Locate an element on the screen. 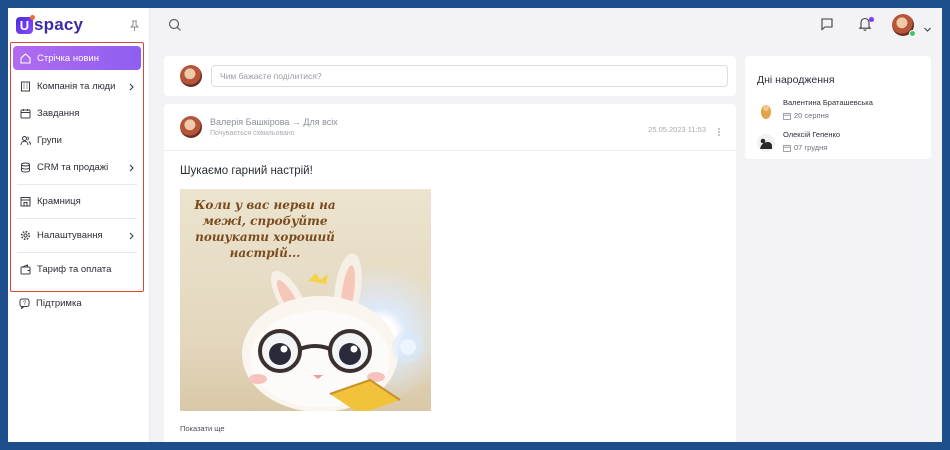 This screenshot has width=950, height=450. sidebar-item-label: Налаштування is located at coordinates (70, 235).